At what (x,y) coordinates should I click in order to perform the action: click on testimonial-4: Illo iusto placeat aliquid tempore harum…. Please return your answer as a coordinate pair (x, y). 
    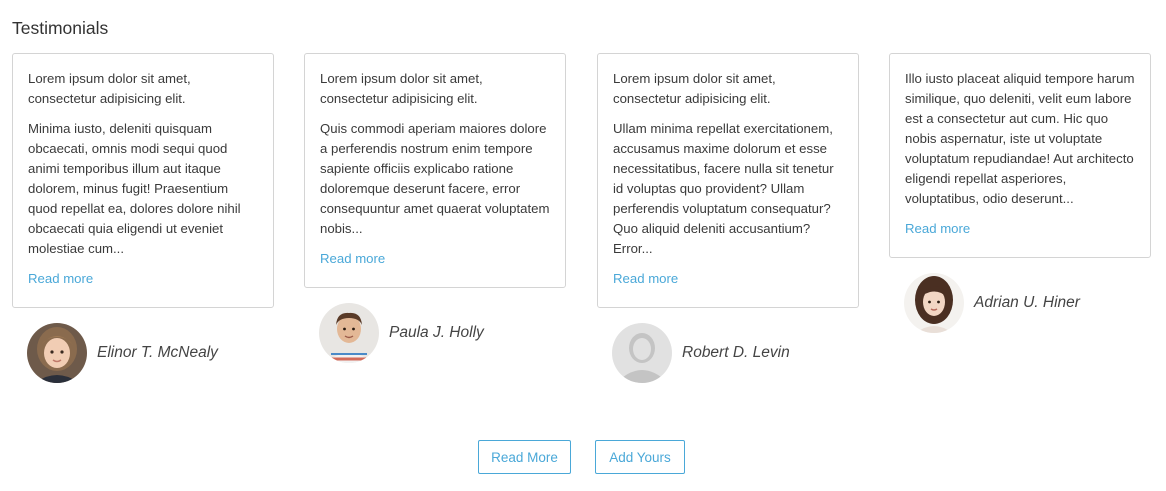
    Looking at the image, I should click on (1020, 193).